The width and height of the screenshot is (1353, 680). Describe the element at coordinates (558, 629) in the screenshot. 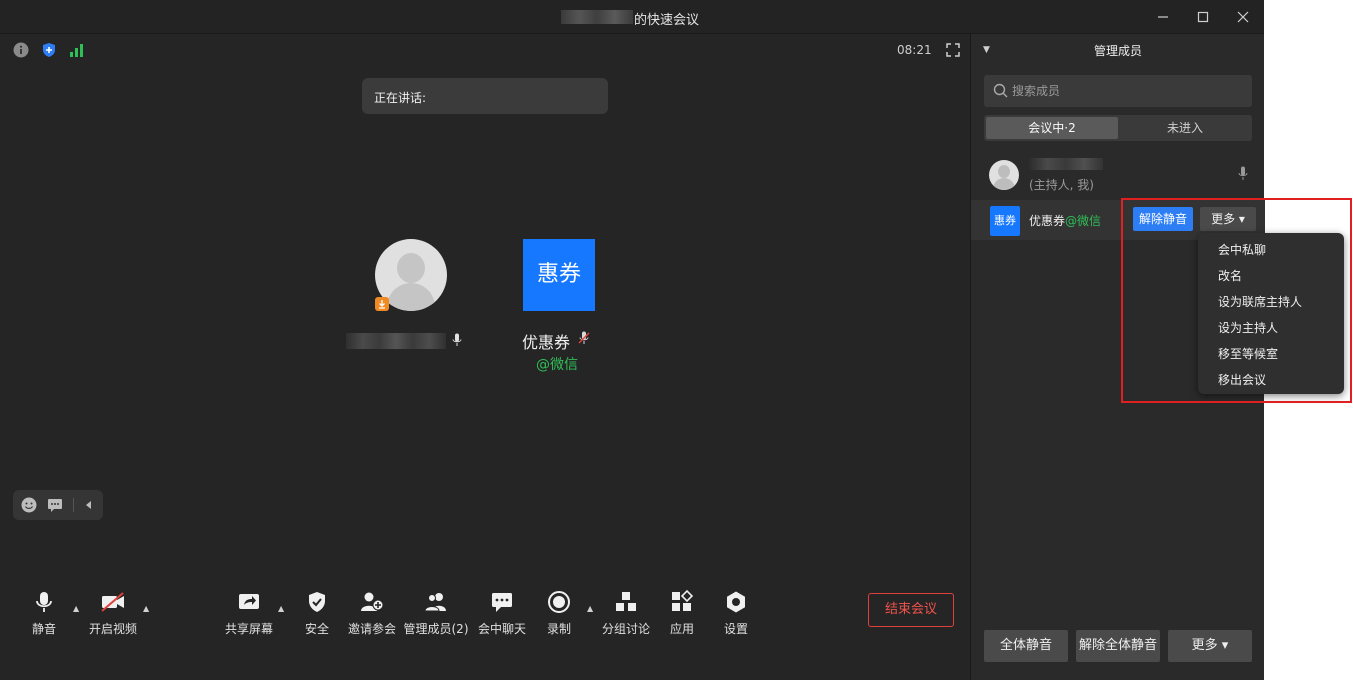

I see `record-label: 录制` at that location.